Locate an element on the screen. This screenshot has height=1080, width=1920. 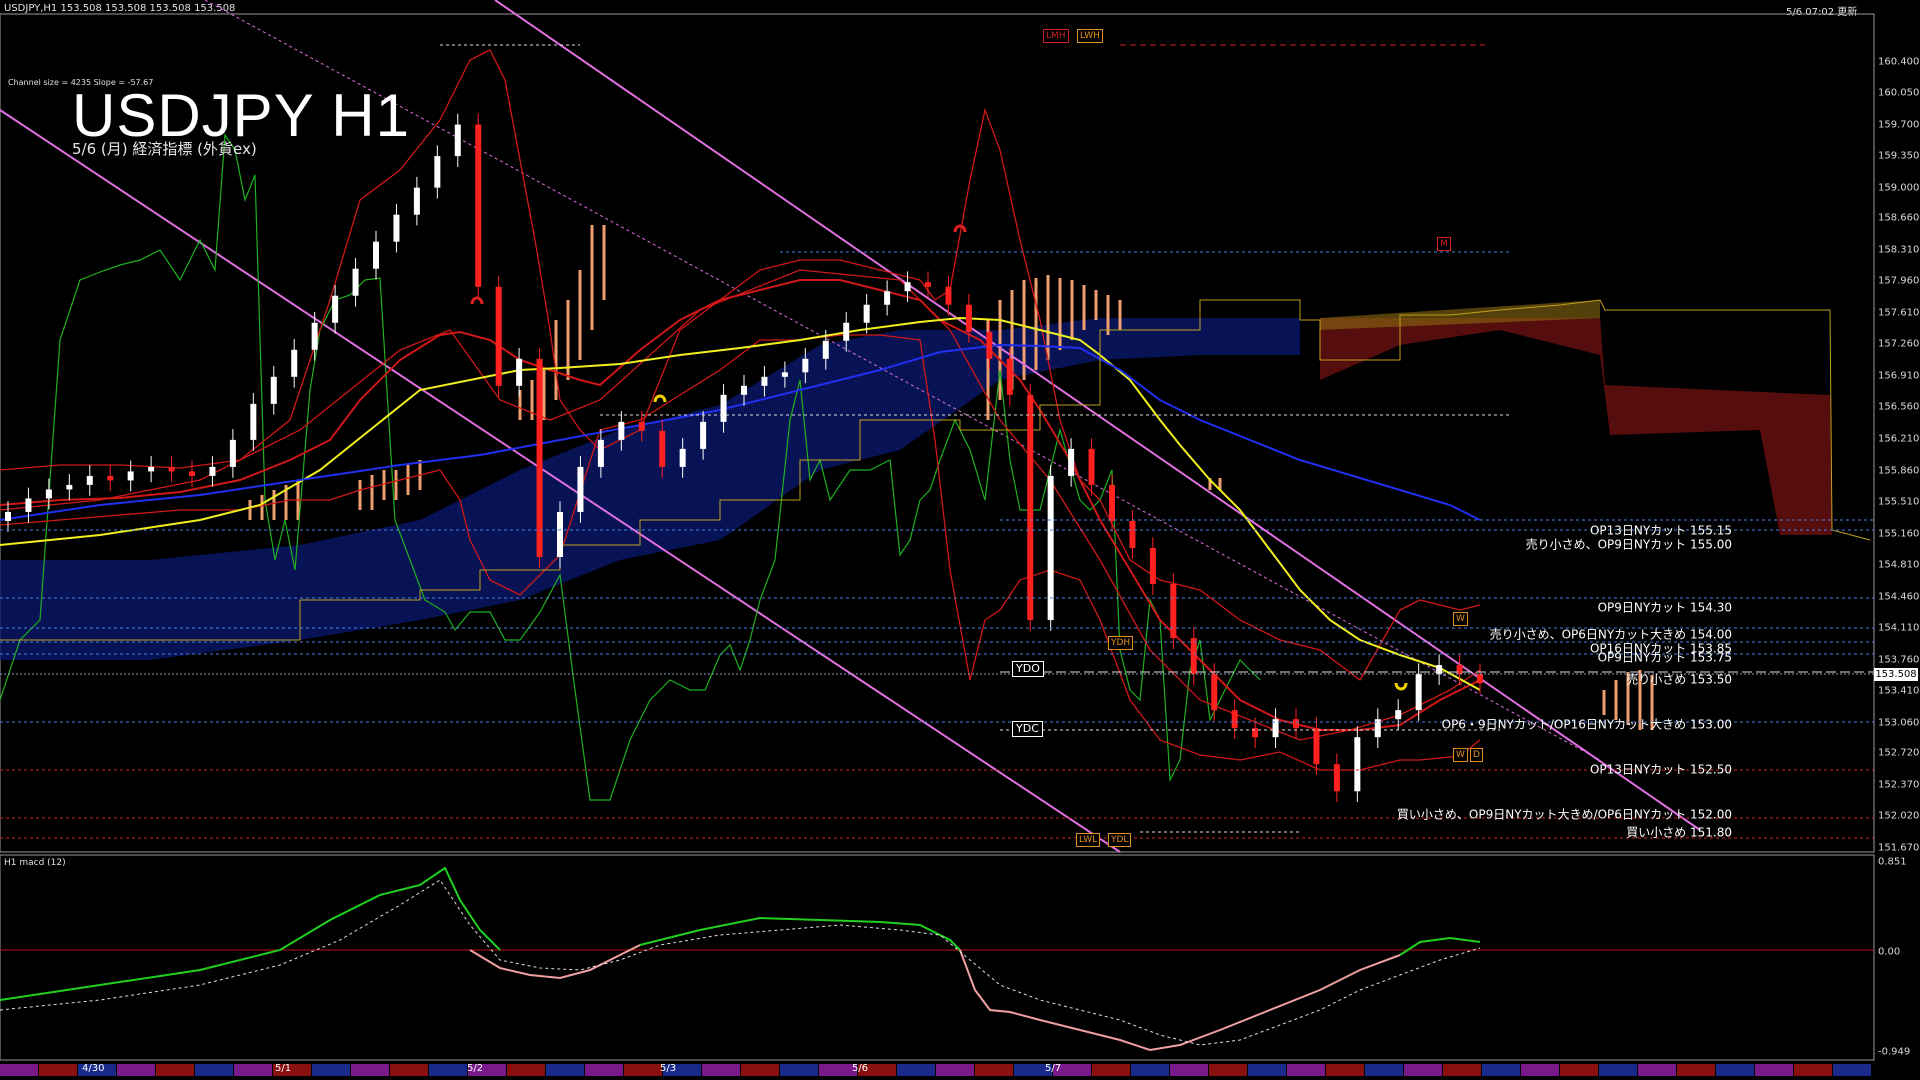
level-label: OP13日NYカット 152.50 is located at coordinates (1660, 769).